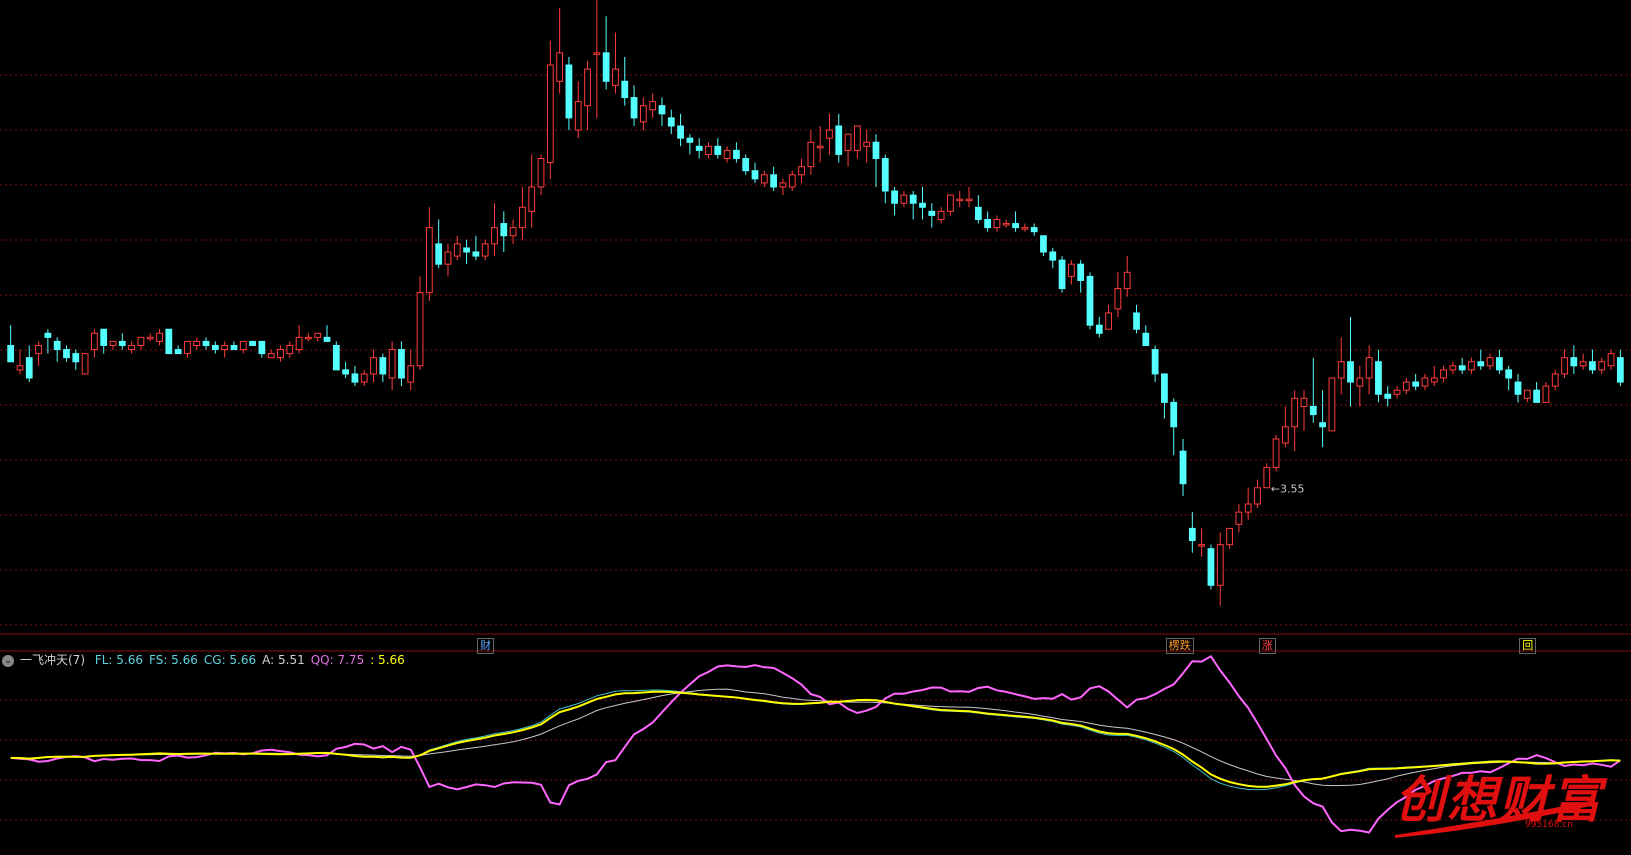  I want to click on collapse-icon: ⌄, so click(8, 660).